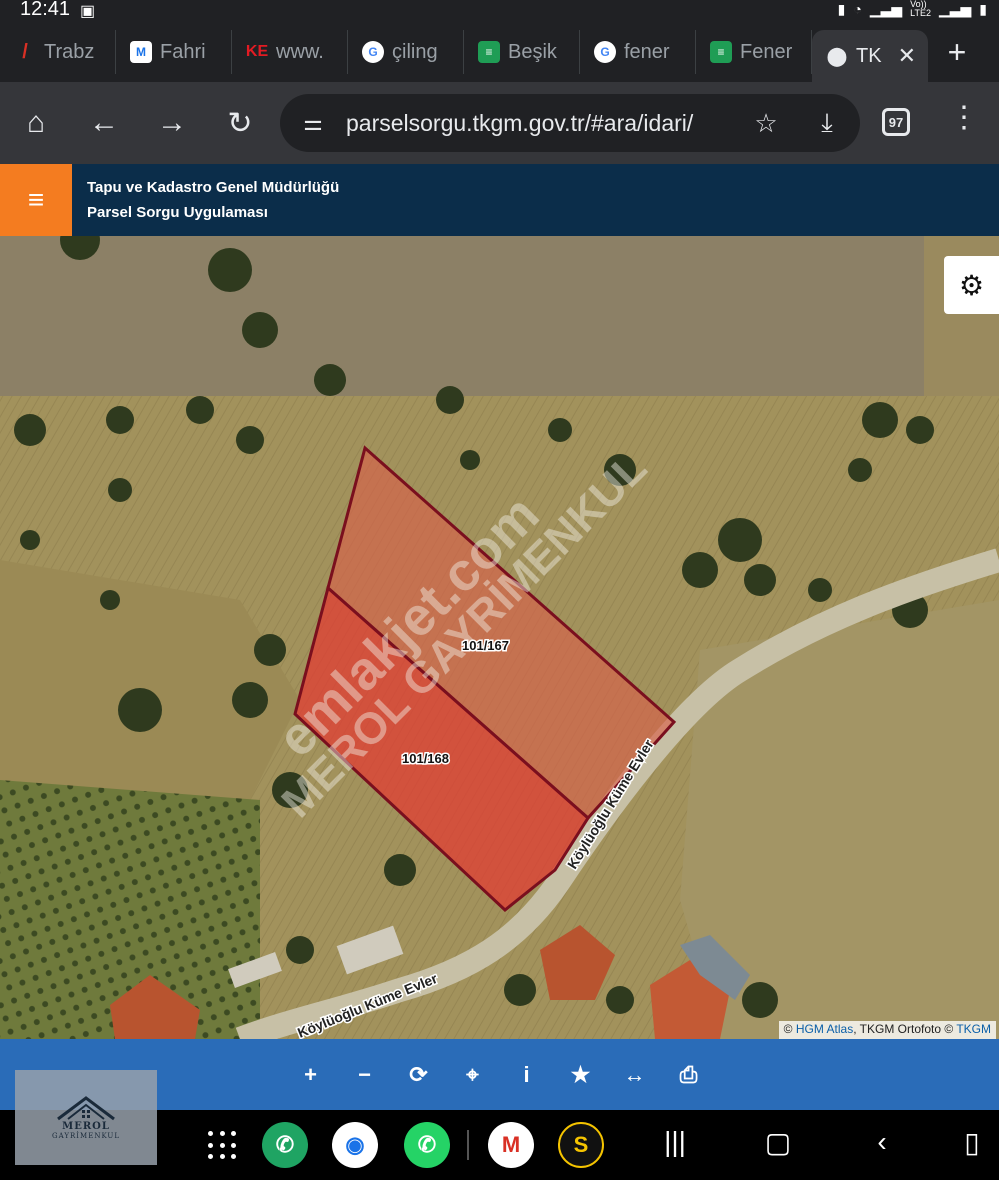  What do you see at coordinates (419, 1075) in the screenshot?
I see `refresh-icon: ⟳` at bounding box center [419, 1075].